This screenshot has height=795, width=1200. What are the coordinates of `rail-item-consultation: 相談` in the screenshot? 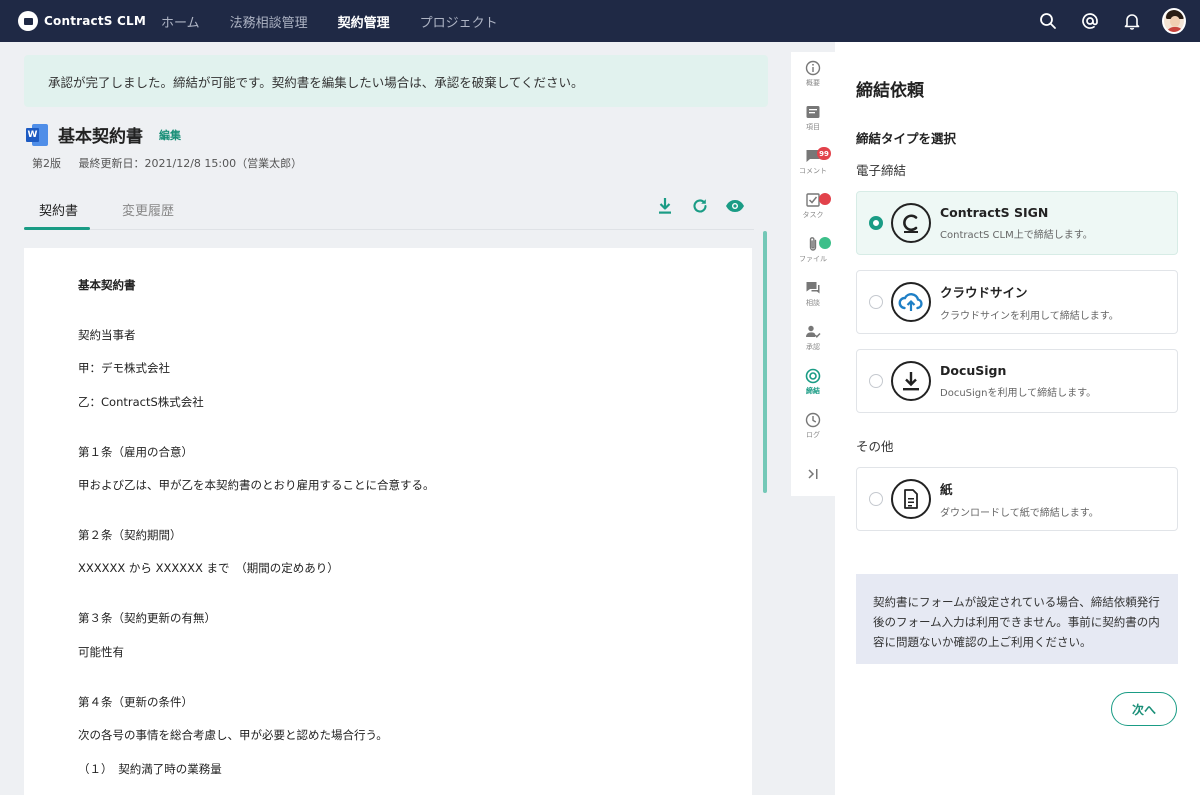 It's located at (813, 294).